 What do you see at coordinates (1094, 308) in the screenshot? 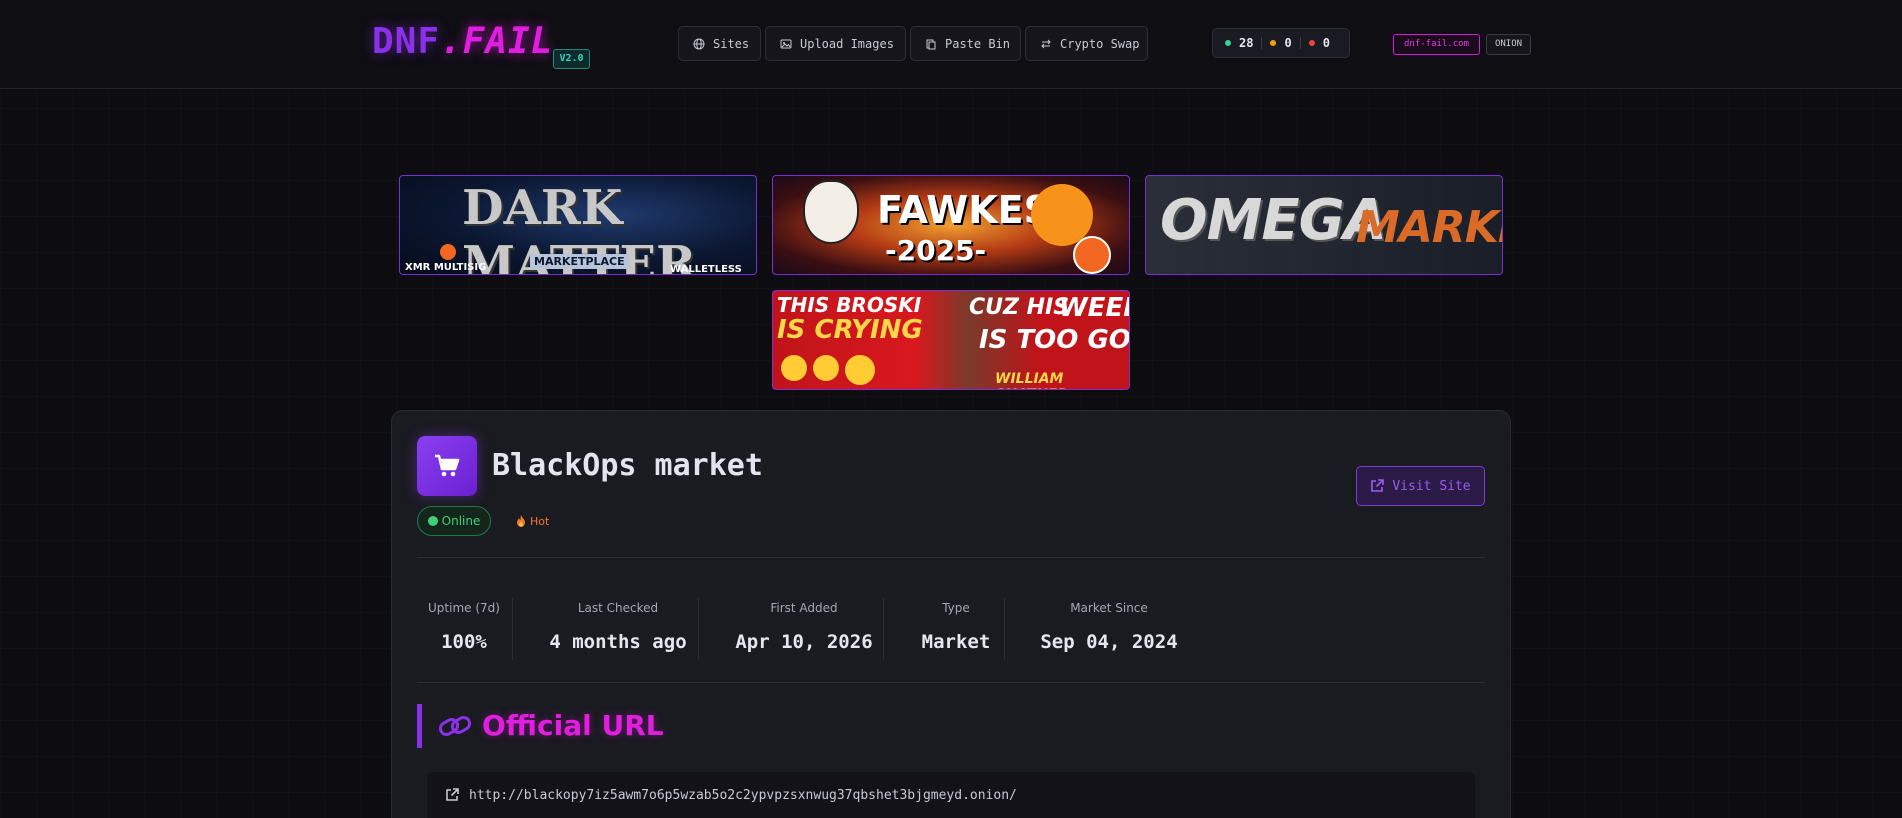
I see `broski-line4: WEED` at bounding box center [1094, 308].